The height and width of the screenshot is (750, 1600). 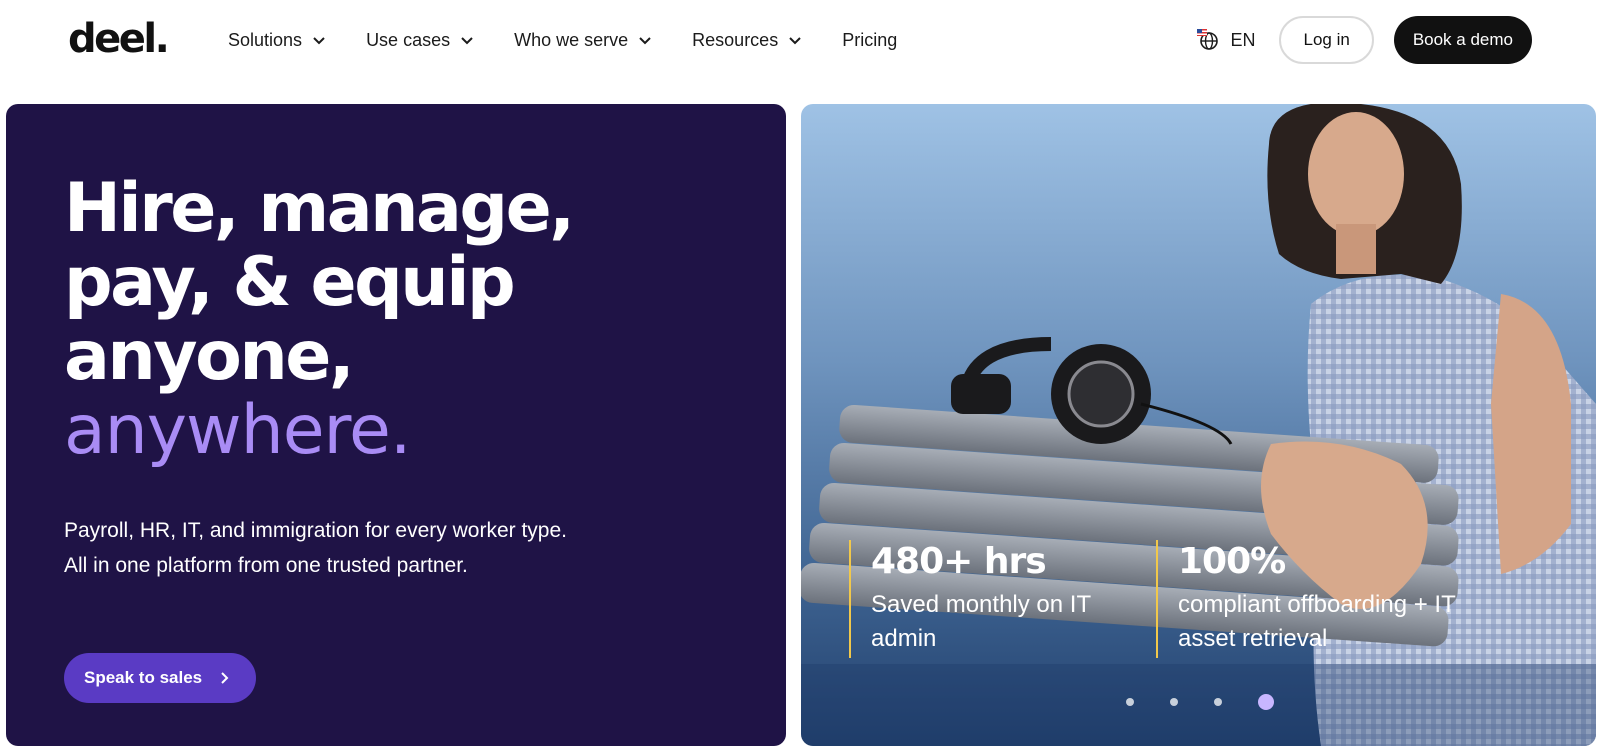 I want to click on stat-value: 480+ hrs, so click(x=959, y=561).